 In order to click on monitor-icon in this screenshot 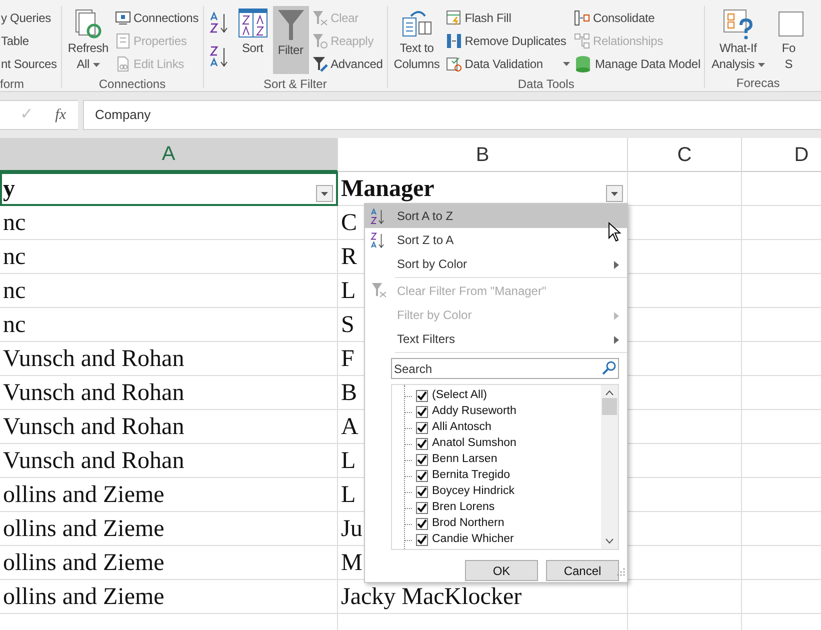, I will do `click(122, 18)`.